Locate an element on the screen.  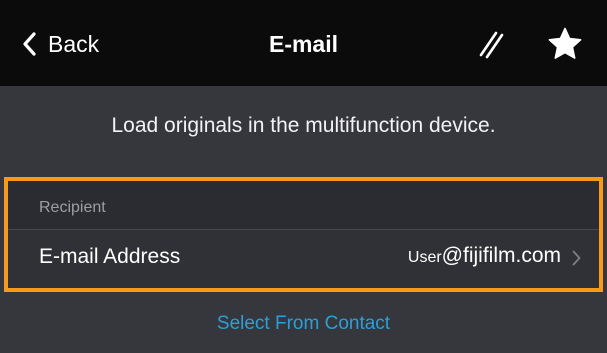
chevron-right-icon is located at coordinates (576, 260).